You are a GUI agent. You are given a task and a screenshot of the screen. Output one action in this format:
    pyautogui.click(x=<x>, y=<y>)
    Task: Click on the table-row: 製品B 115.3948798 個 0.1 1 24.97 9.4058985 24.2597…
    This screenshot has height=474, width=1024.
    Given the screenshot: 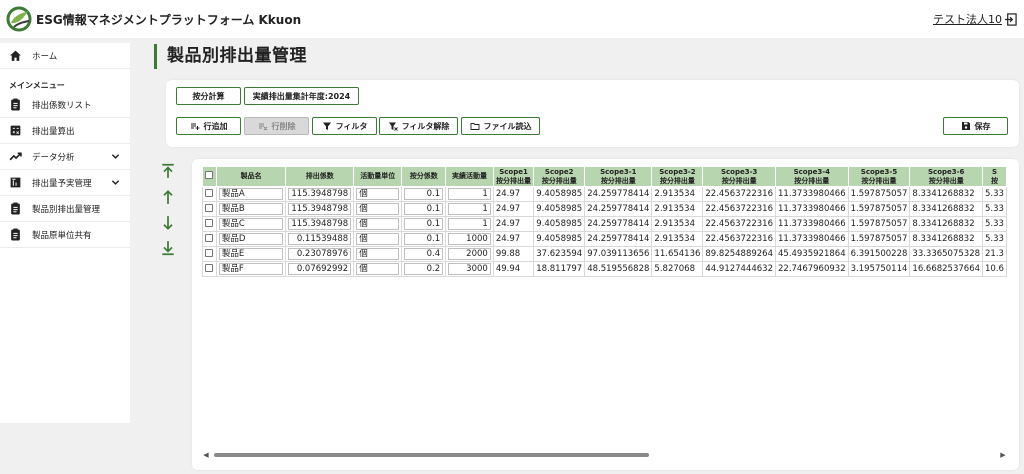 What is the action you would take?
    pyautogui.click(x=604, y=209)
    